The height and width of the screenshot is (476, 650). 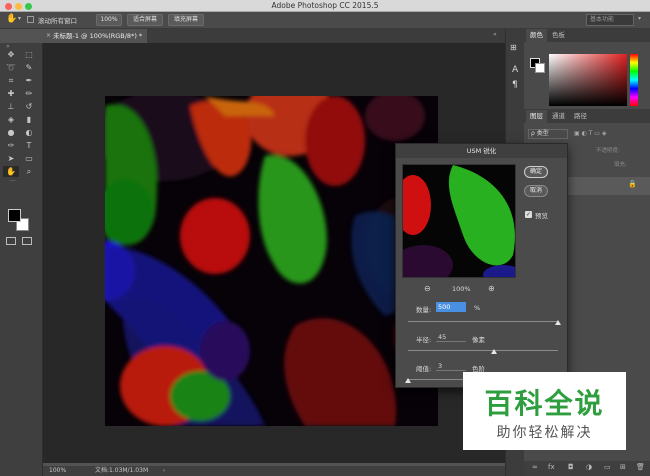 I want to click on type-tool-icon: T, so click(x=29, y=145).